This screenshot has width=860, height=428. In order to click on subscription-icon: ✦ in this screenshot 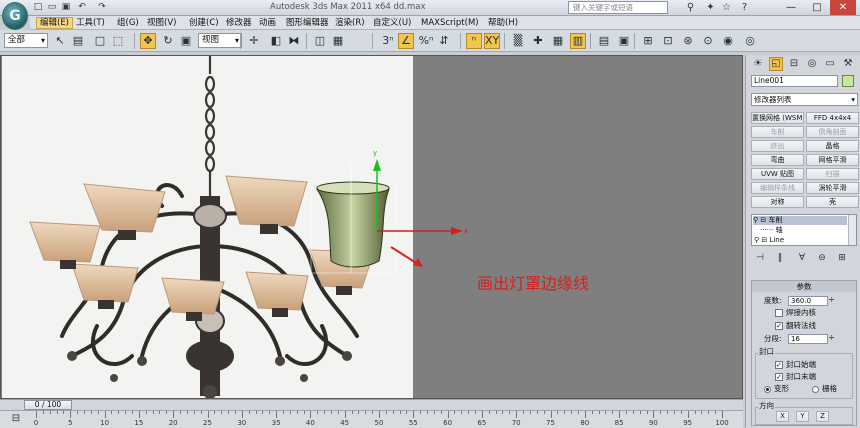, I will do `click(710, 7)`.